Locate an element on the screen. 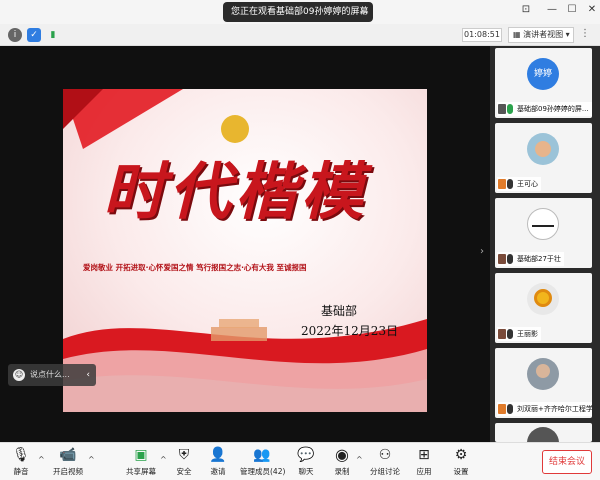 The image size is (600, 480). chat-icon: 💬 is located at coordinates (306, 455).